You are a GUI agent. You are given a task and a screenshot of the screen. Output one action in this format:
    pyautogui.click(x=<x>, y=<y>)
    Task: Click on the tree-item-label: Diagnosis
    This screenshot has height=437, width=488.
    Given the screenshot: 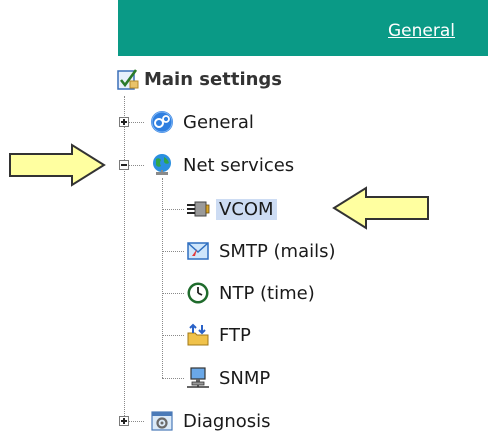 What is the action you would take?
    pyautogui.click(x=227, y=421)
    